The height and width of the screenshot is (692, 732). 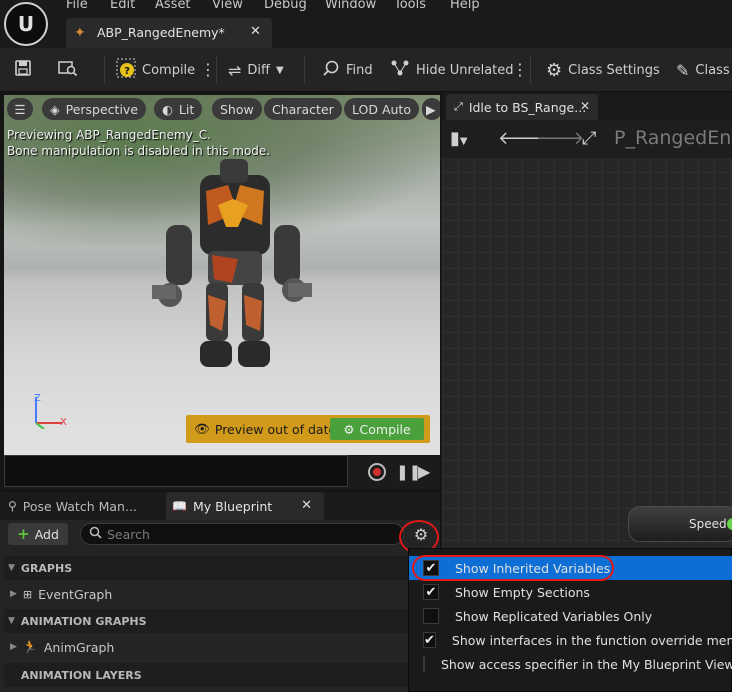 I want to click on timeline-bar: ❚❚ ▶, so click(x=222, y=472).